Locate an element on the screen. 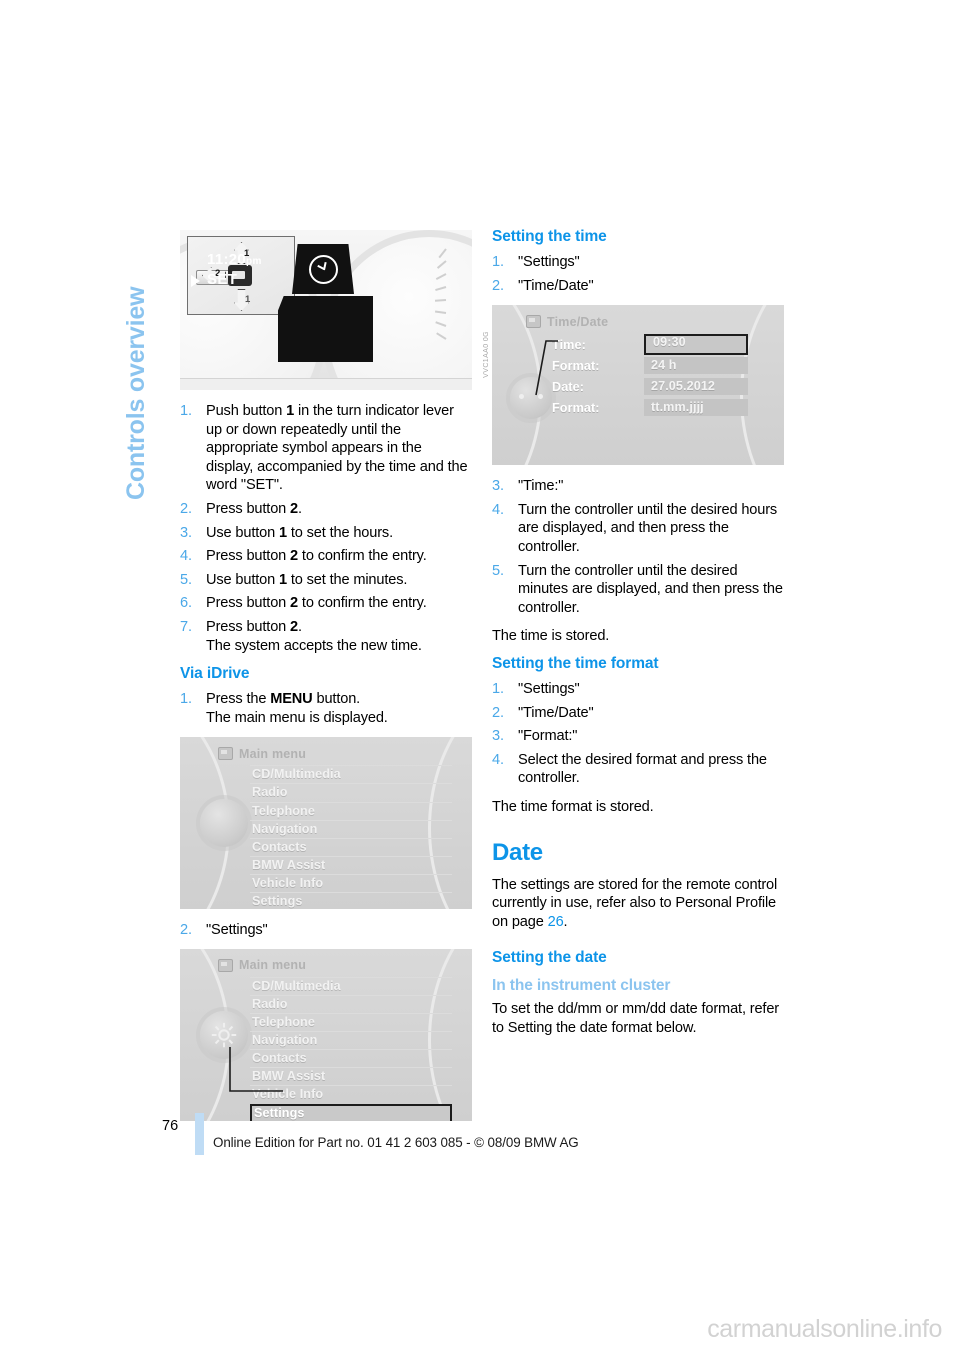  chapter-tab: Controls overview is located at coordinates (75, 250).